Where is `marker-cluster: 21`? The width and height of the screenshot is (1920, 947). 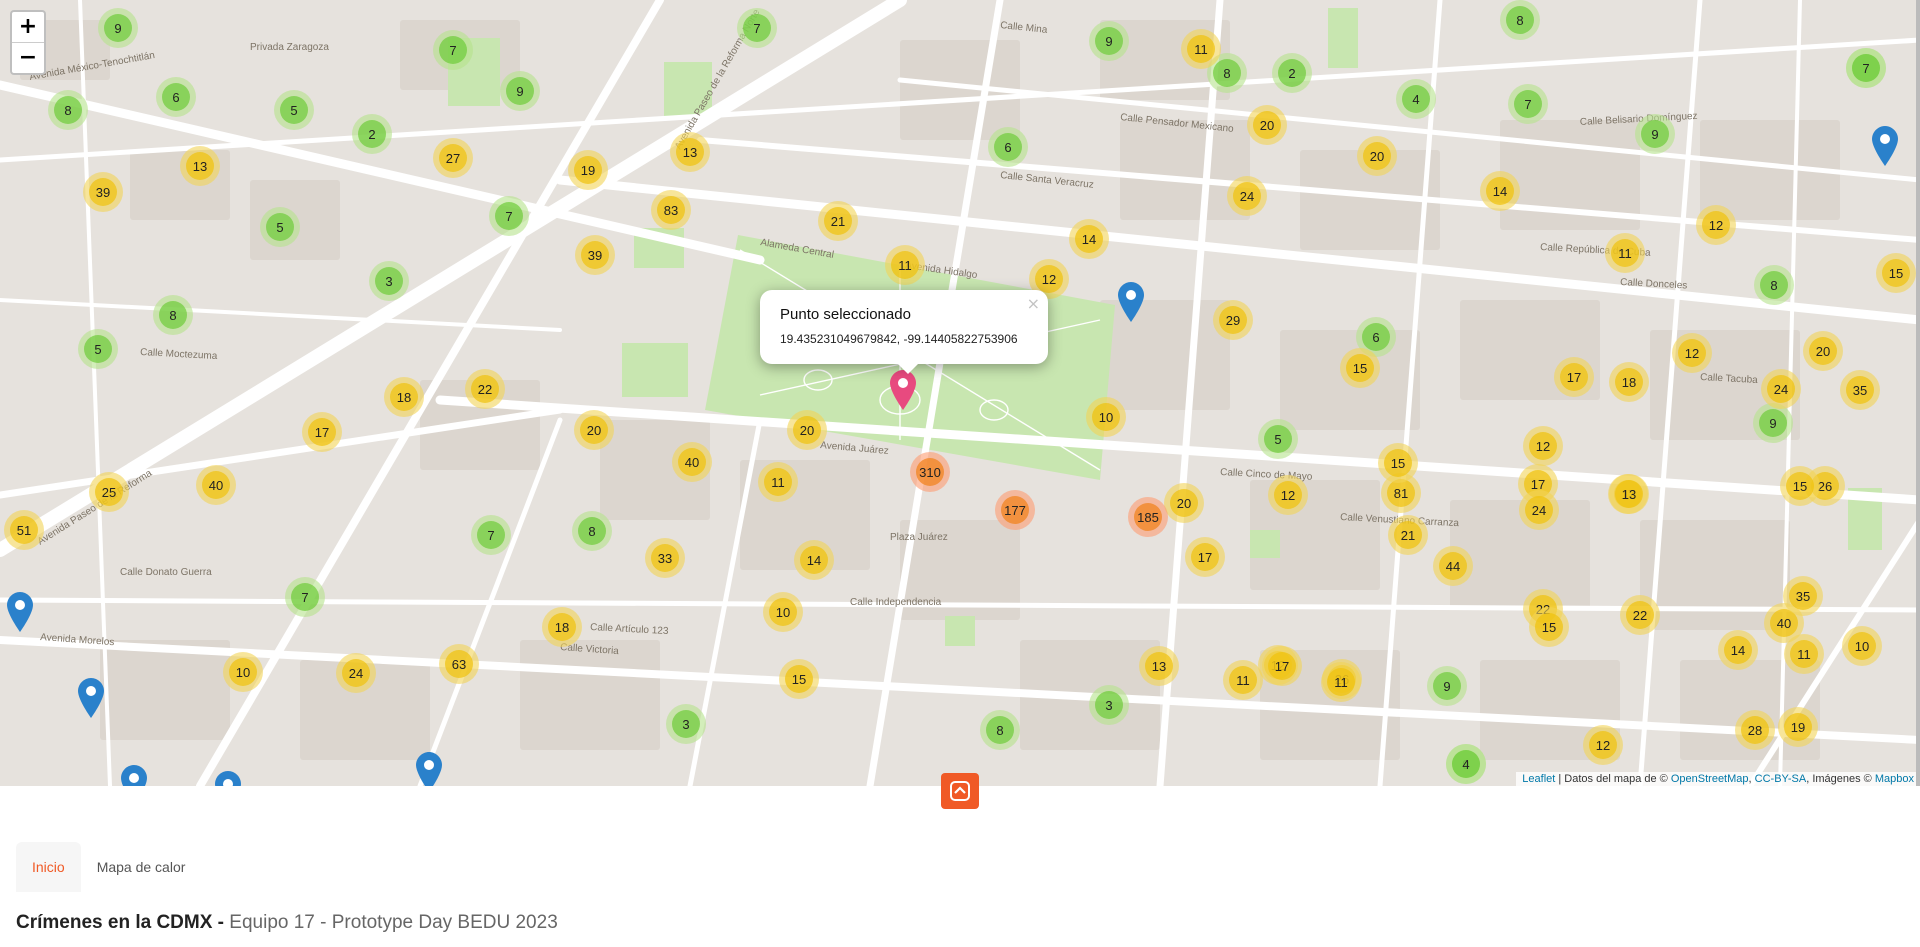
marker-cluster: 21 is located at coordinates (838, 221).